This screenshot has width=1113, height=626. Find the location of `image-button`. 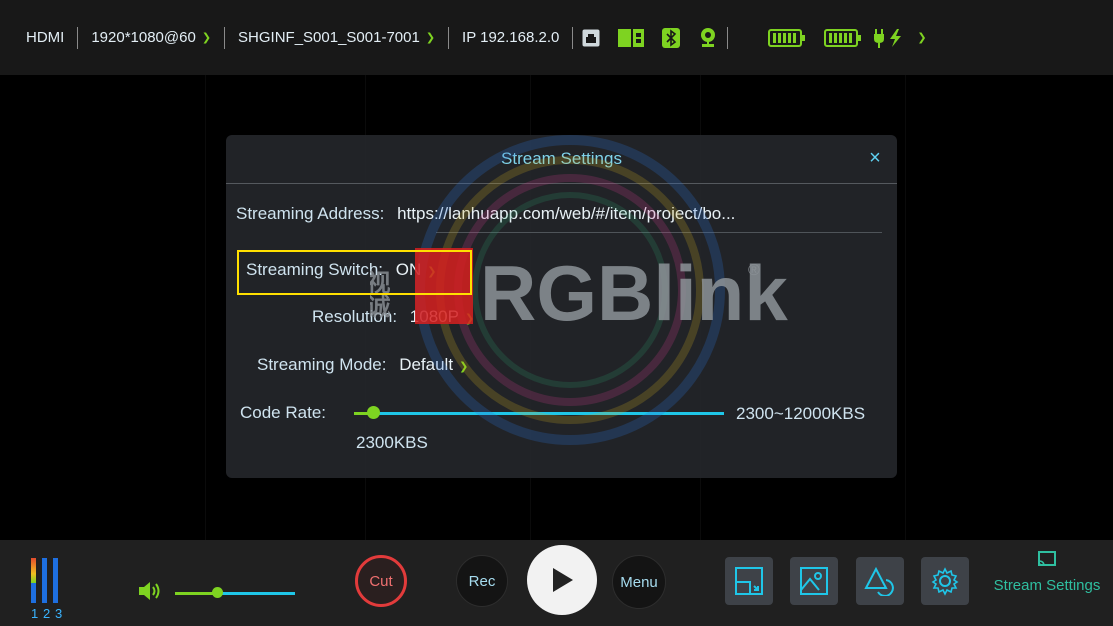

image-button is located at coordinates (814, 581).